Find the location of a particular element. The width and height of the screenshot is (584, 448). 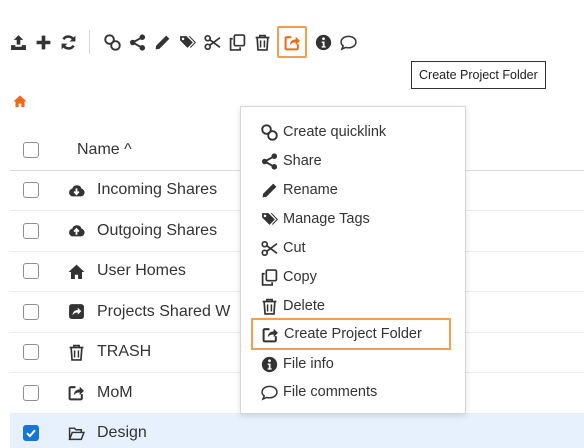

menu-item-copy: Copy is located at coordinates (288, 277).